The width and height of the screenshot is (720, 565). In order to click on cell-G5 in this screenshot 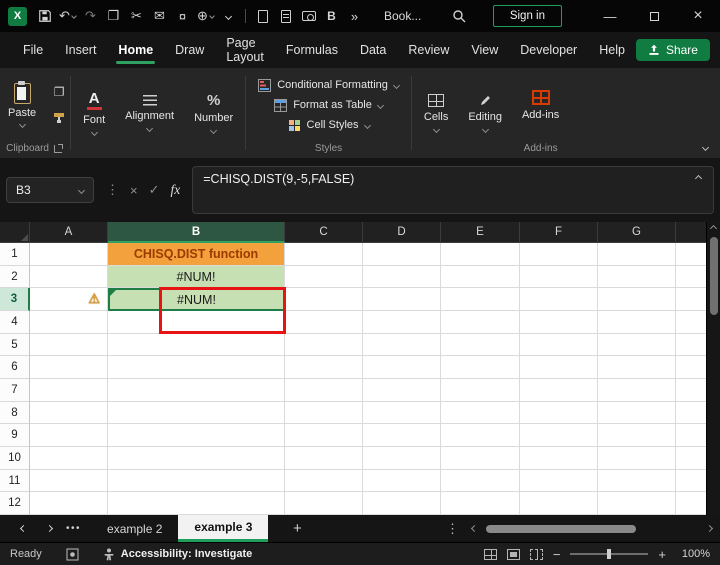, I will do `click(637, 345)`.